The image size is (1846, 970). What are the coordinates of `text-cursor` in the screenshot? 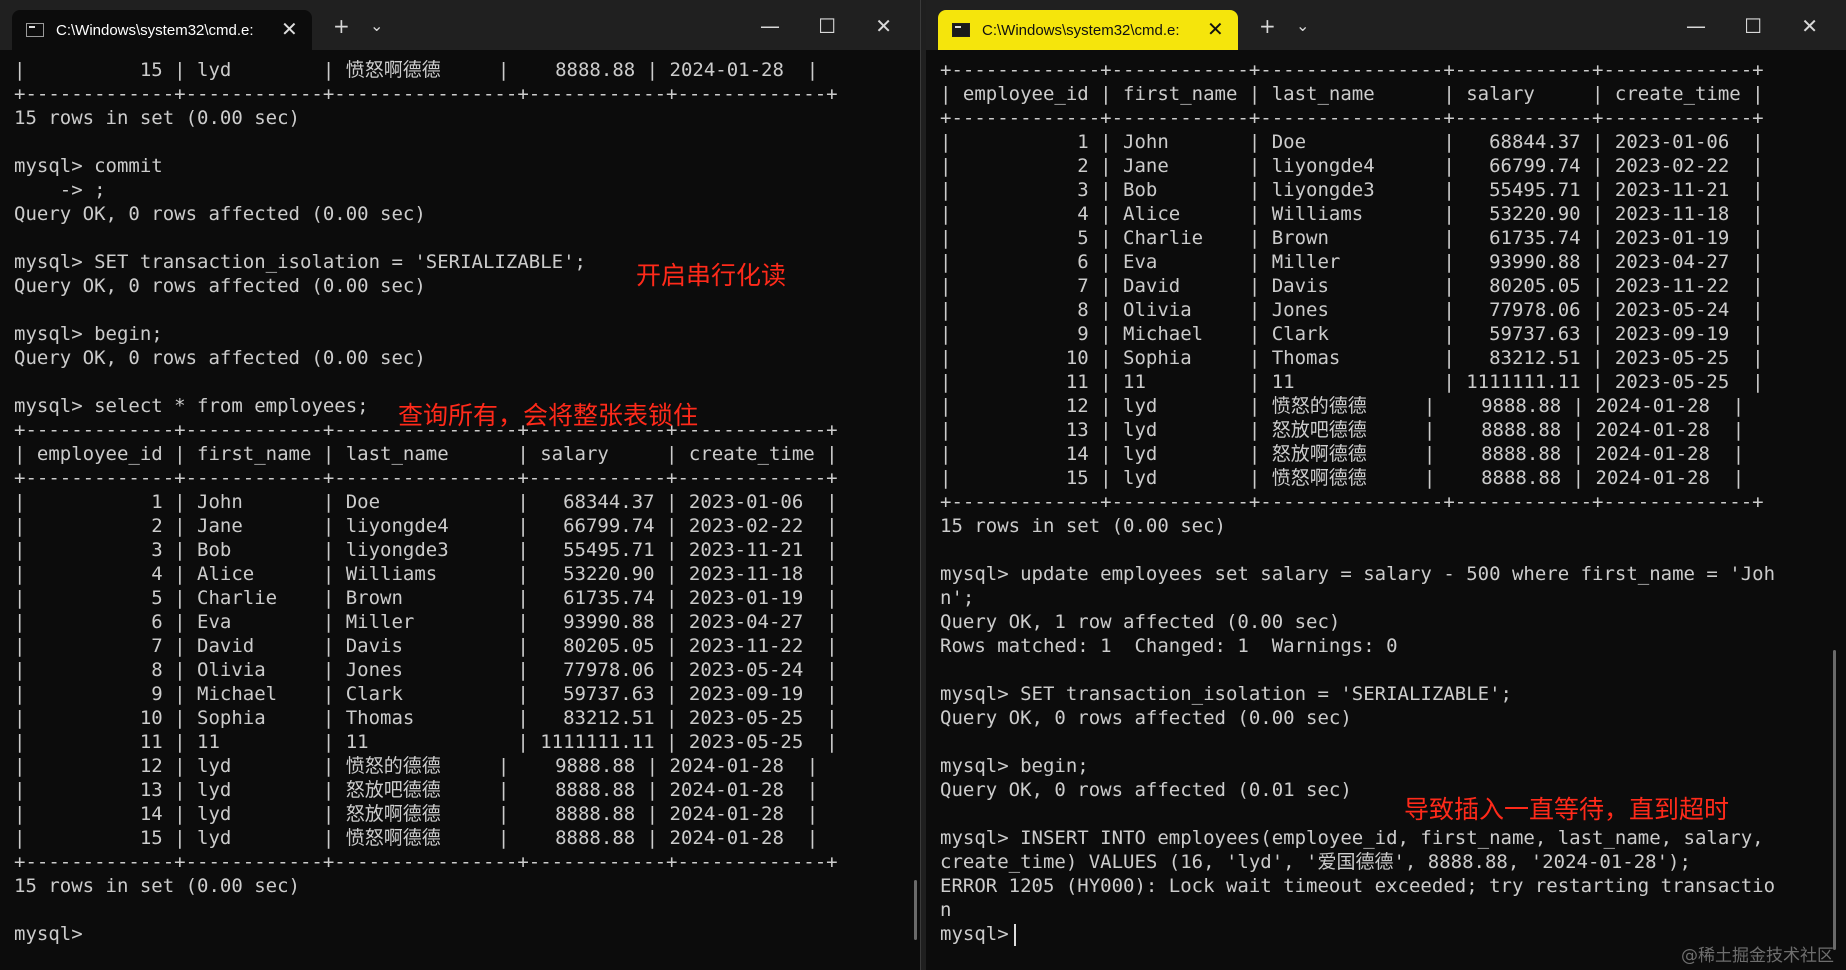 It's located at (1015, 935).